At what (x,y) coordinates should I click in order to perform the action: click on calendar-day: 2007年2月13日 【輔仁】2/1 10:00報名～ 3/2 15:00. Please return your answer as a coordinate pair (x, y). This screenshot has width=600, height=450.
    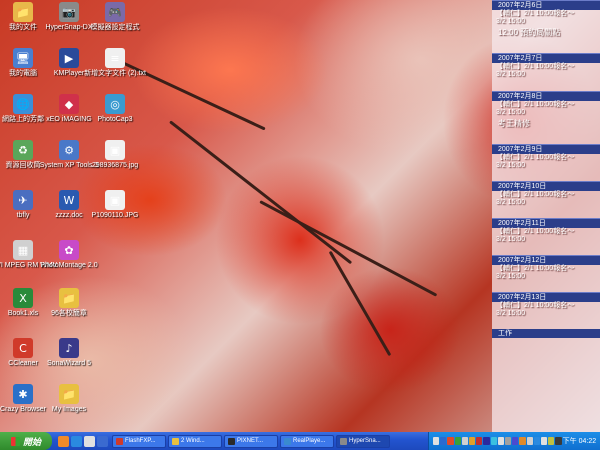
    Looking at the image, I should click on (546, 305).